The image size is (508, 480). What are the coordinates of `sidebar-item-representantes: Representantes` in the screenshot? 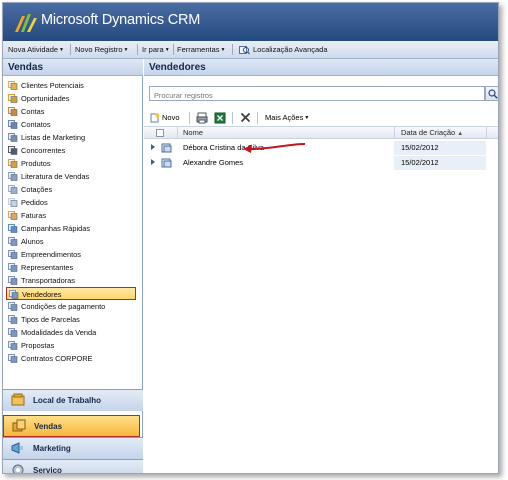 It's located at (73, 267).